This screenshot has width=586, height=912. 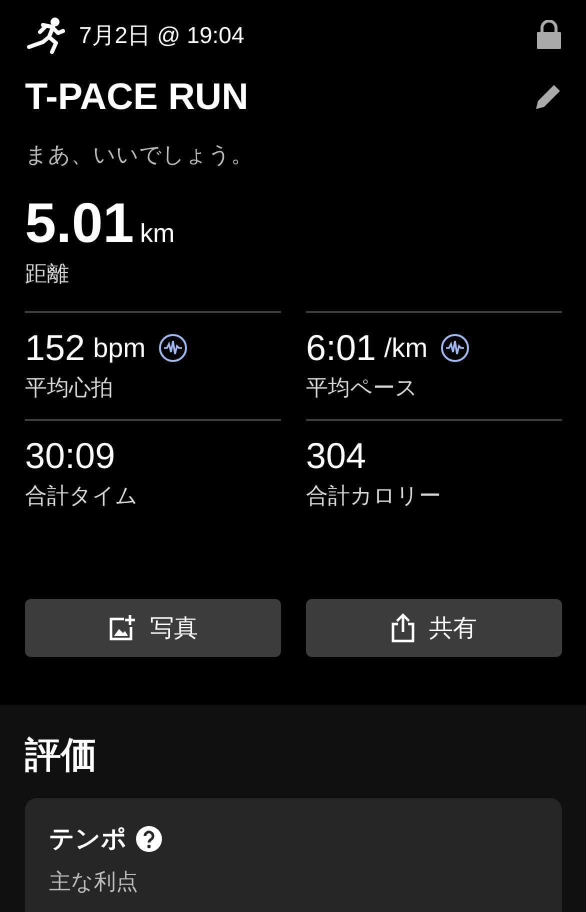 I want to click on stat-label: 平均心拍, so click(x=69, y=388).